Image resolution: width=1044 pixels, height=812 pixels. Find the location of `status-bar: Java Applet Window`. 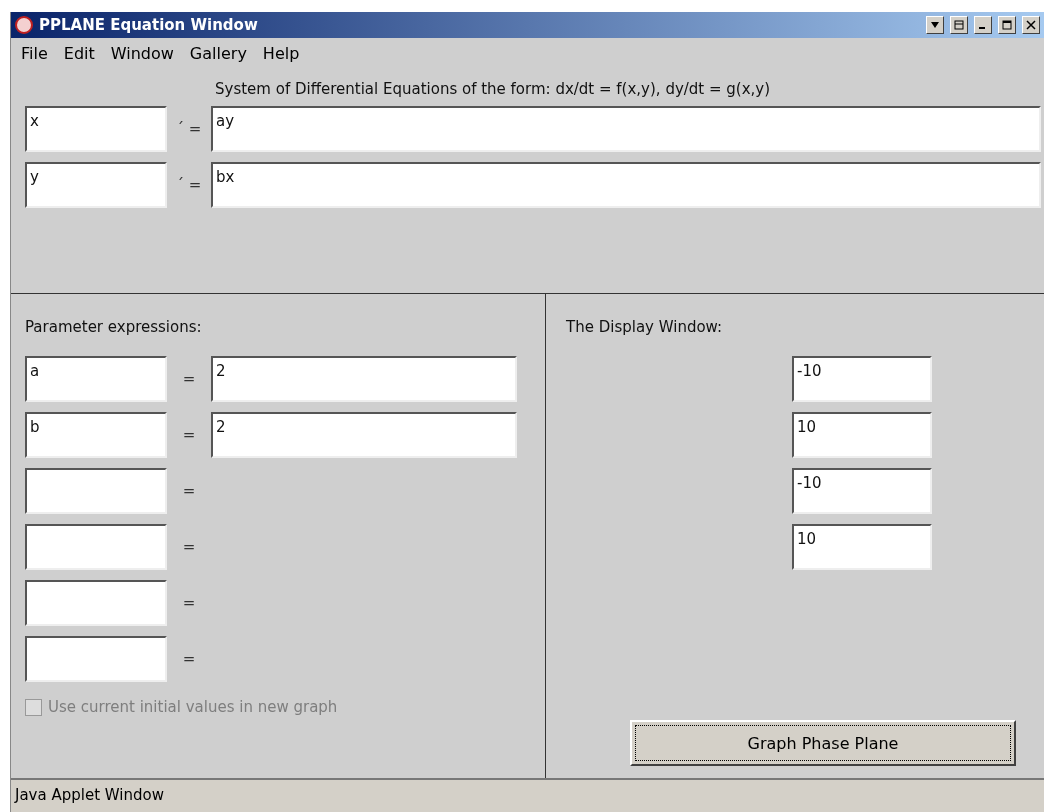

status-bar: Java Applet Window is located at coordinates (527, 795).